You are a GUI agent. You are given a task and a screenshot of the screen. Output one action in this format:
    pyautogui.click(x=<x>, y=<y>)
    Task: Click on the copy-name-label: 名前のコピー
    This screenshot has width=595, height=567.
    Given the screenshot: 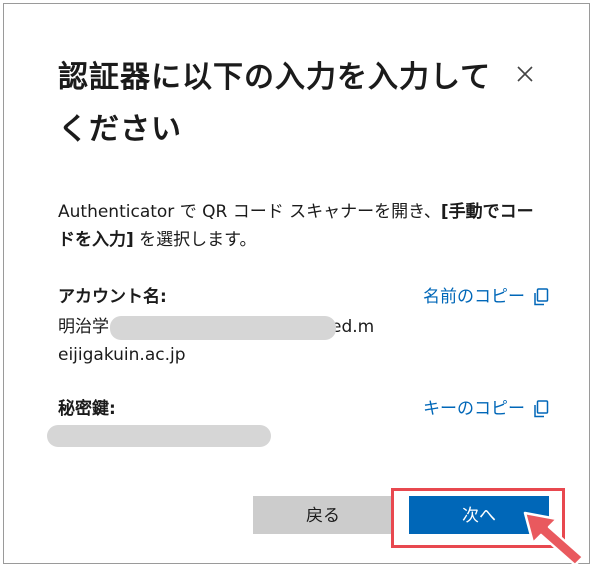 What is the action you would take?
    pyautogui.click(x=474, y=297)
    